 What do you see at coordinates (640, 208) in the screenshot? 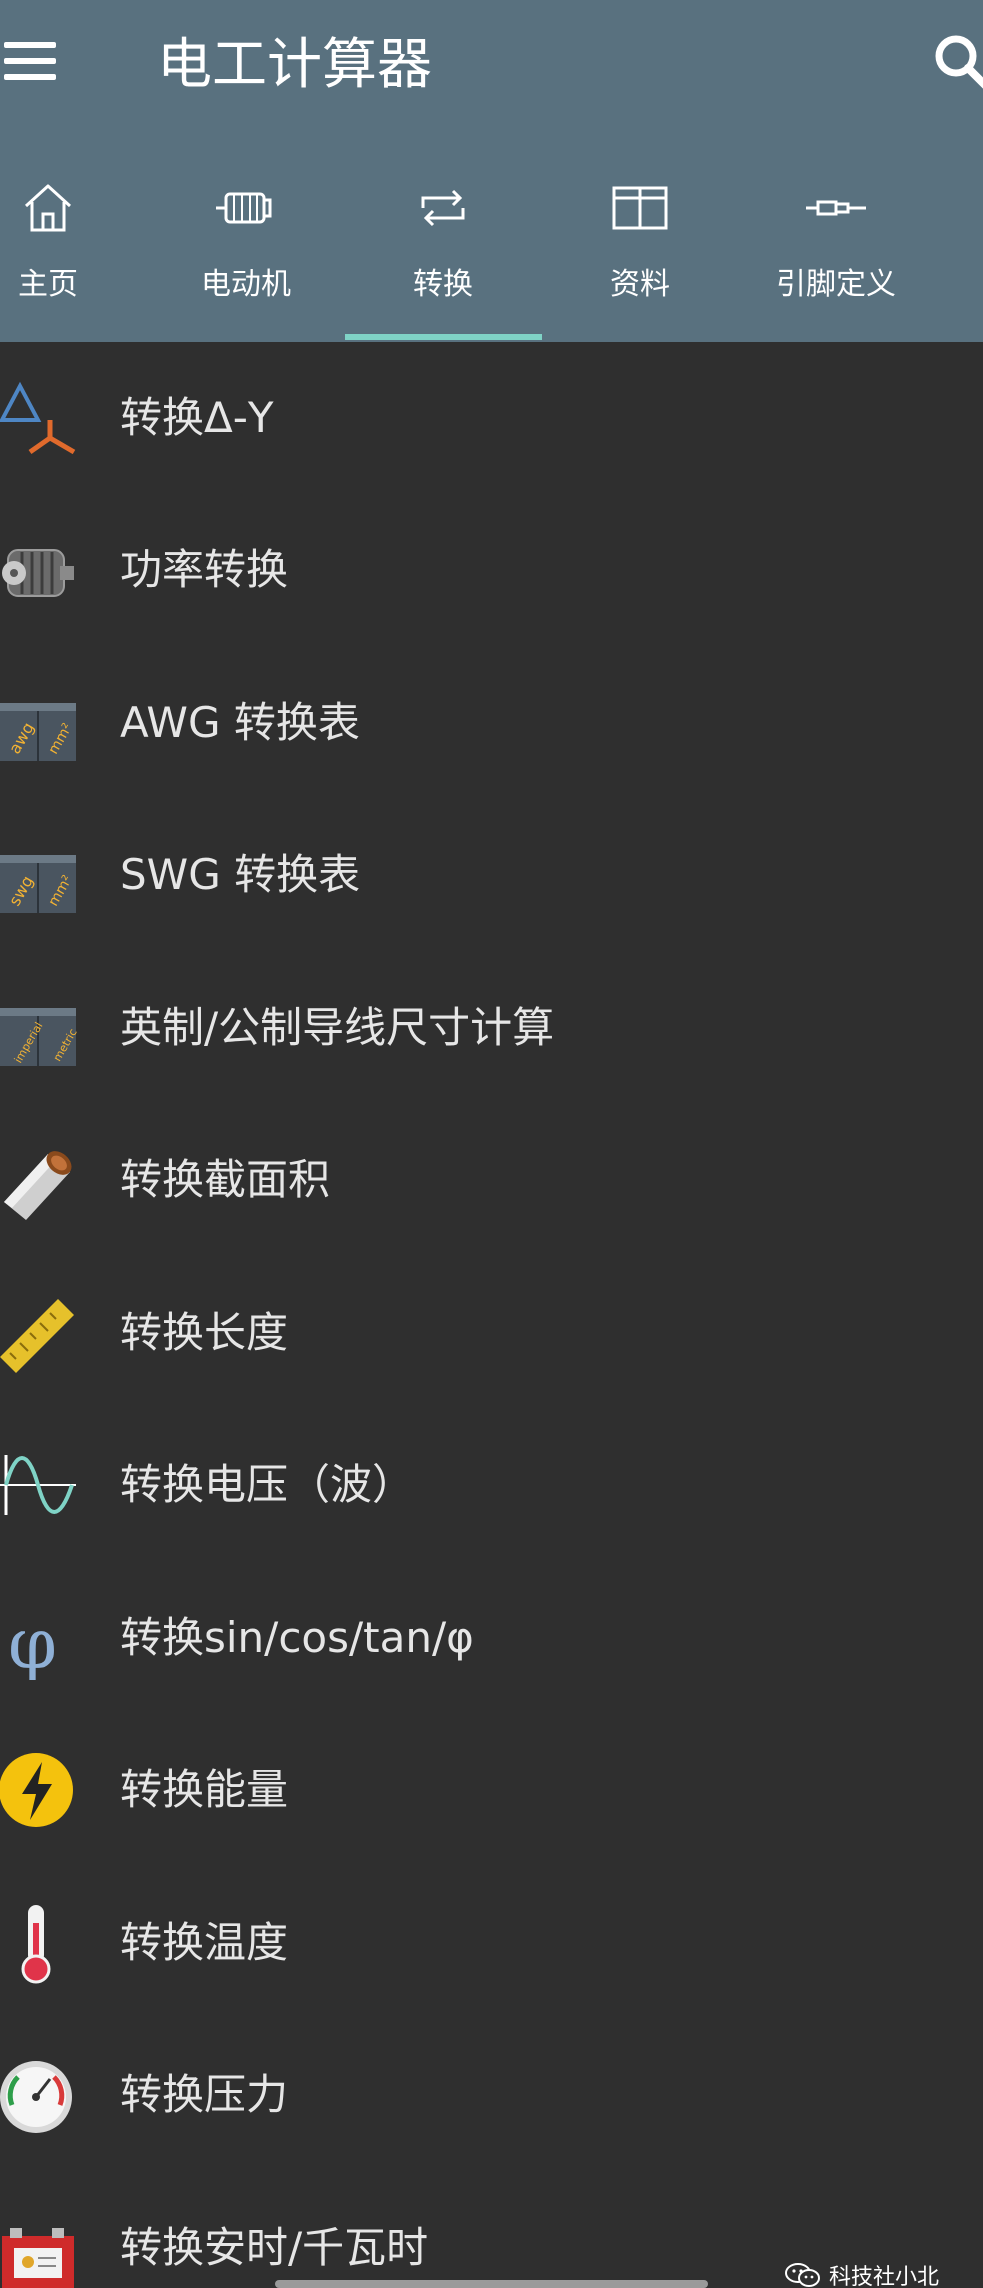
I see `book-icon` at bounding box center [640, 208].